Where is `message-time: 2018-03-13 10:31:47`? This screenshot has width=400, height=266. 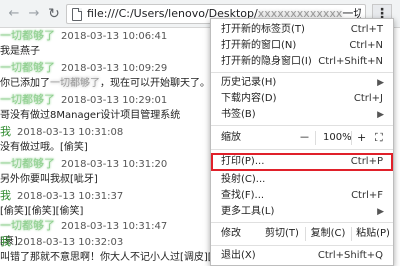
message-time: 2018-03-13 10:31:47 is located at coordinates (114, 226).